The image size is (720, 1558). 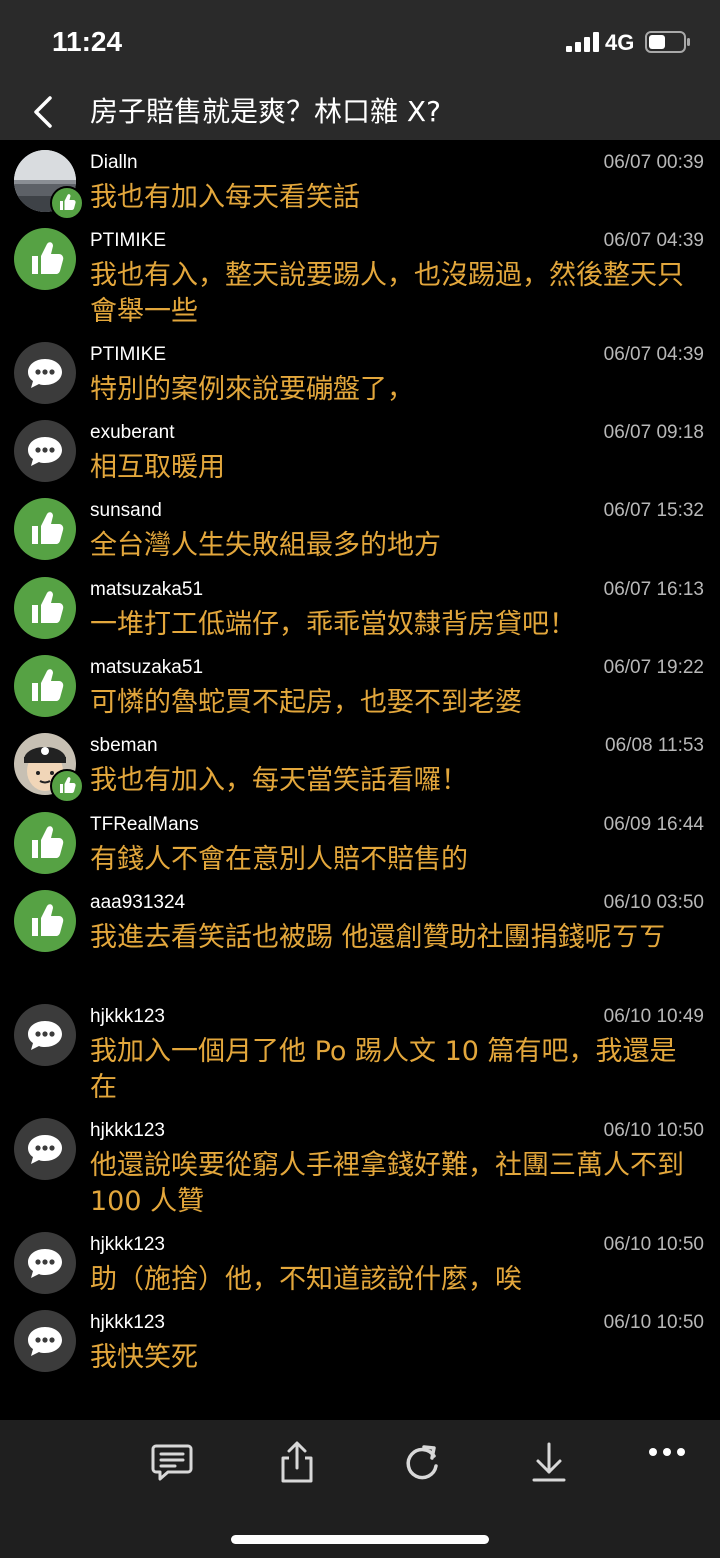 What do you see at coordinates (306, 702) in the screenshot?
I see `comment-text: 可憐的魯蛇買不起房，也娶不到老婆` at bounding box center [306, 702].